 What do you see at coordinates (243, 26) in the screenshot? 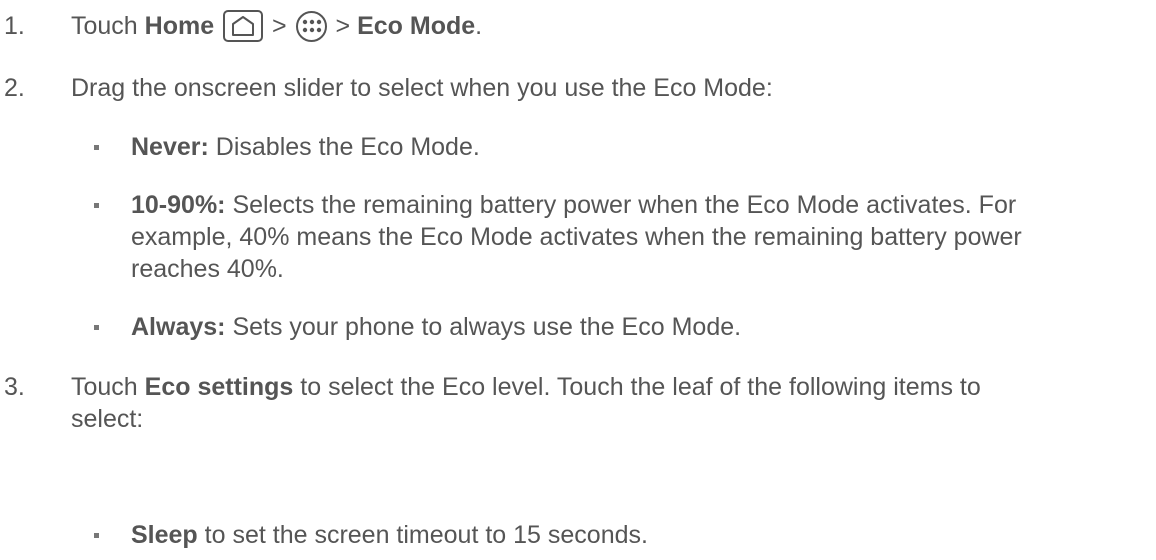
I see `home-icon` at bounding box center [243, 26].